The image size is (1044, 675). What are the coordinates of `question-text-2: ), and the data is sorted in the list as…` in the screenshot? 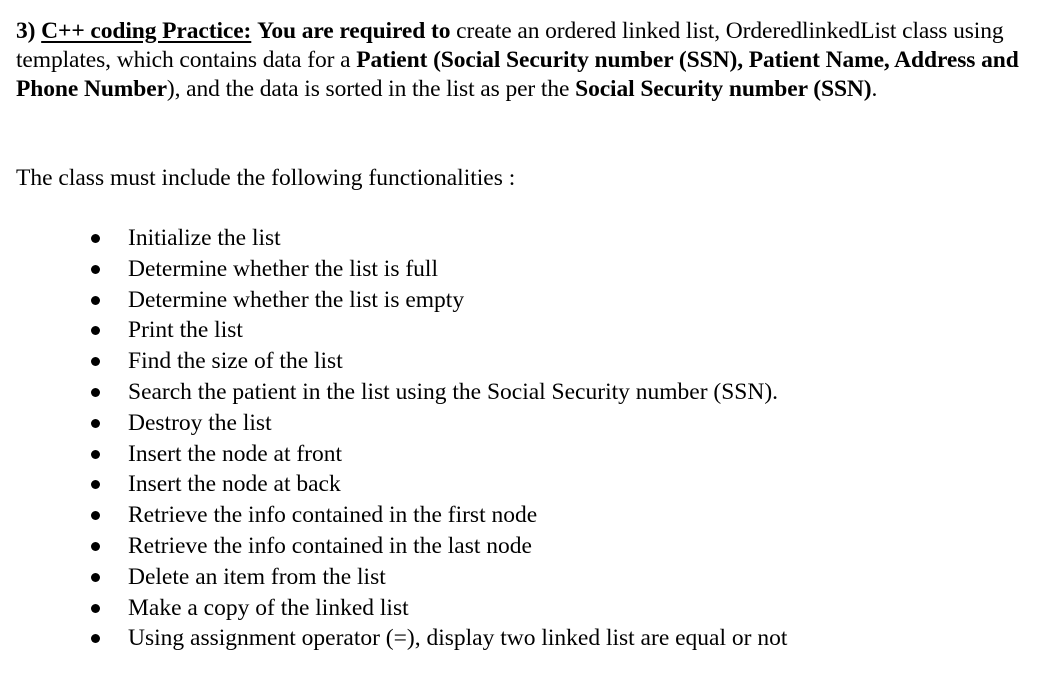 It's located at (371, 89).